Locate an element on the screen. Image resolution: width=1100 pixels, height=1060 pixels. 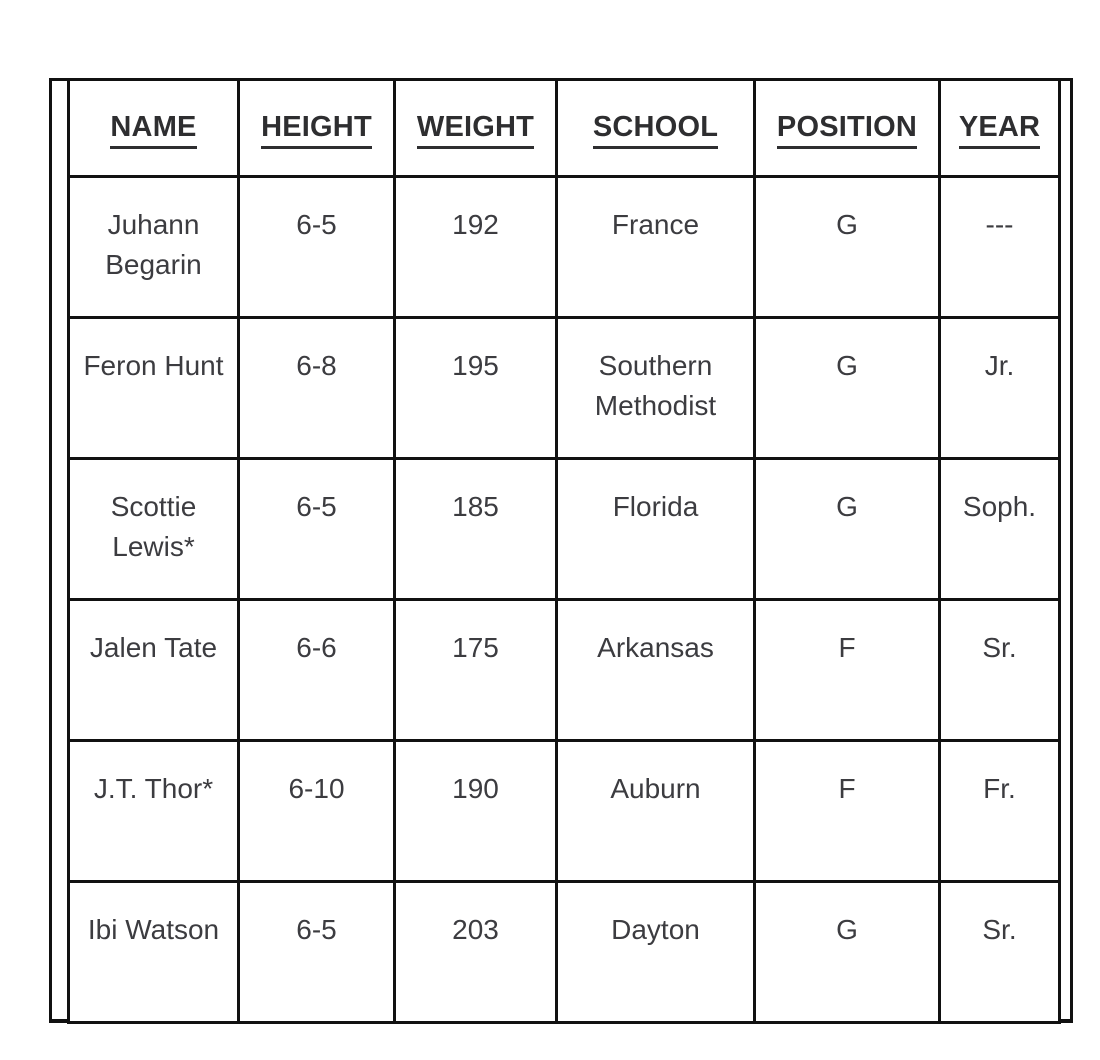
cell-year: --- is located at coordinates (999, 247).